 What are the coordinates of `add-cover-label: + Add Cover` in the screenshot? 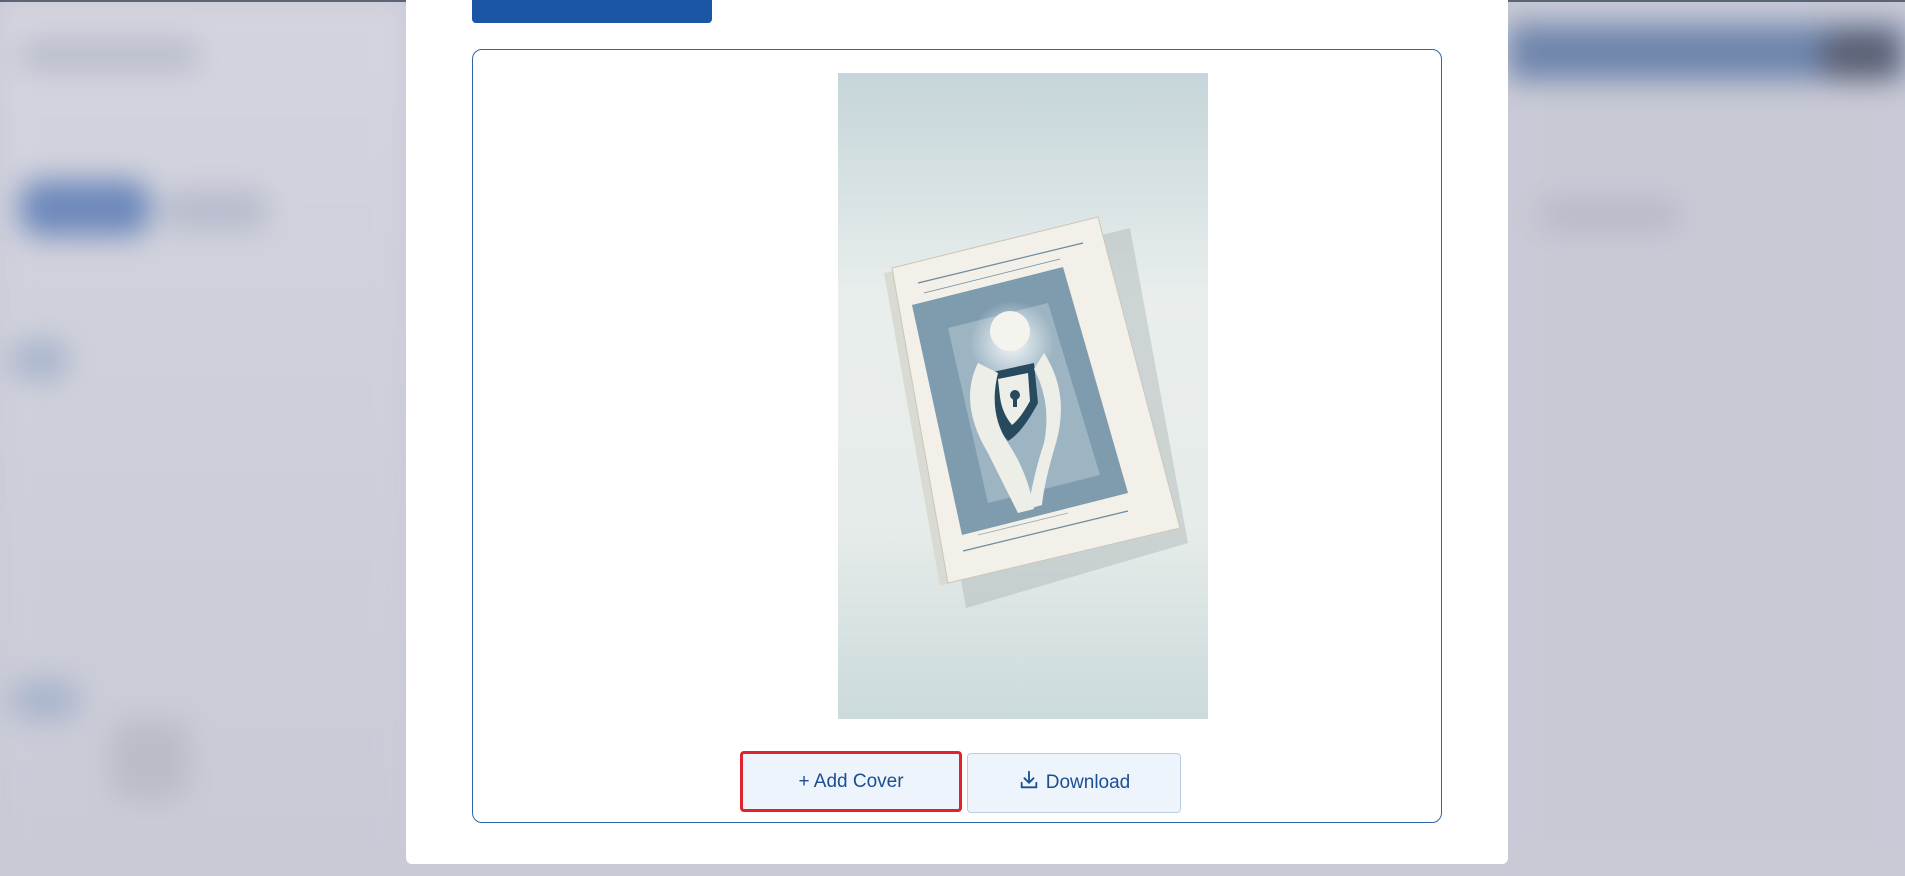 It's located at (851, 781).